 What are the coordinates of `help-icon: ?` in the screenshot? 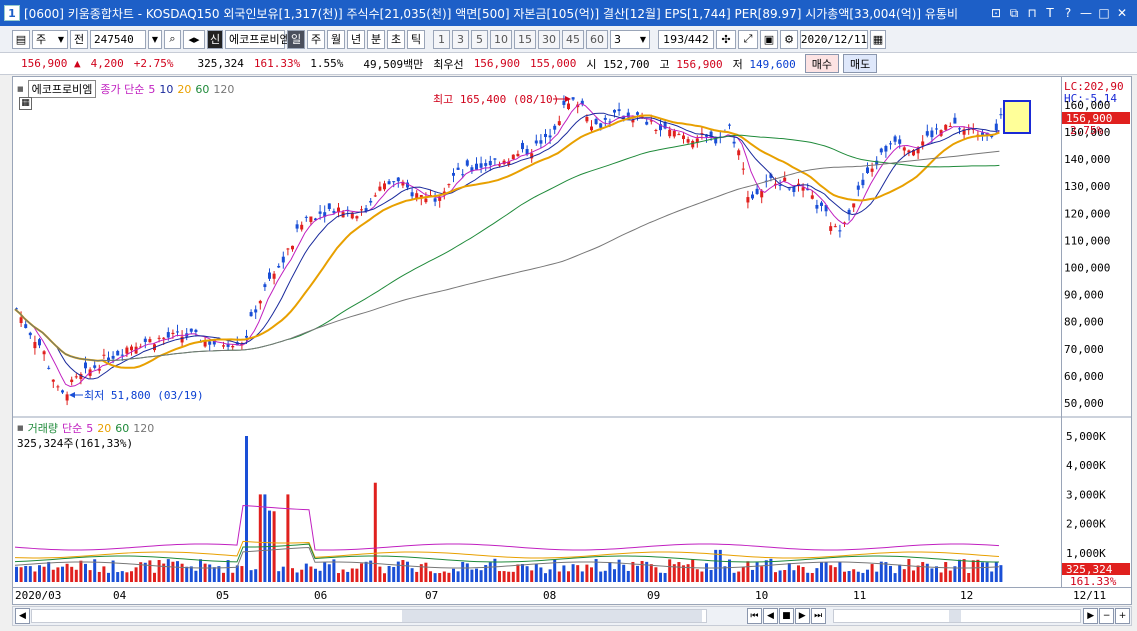 It's located at (1068, 13).